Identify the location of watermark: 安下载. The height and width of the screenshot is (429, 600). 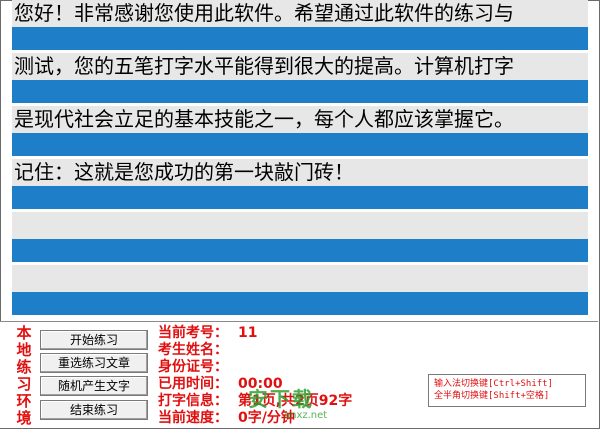
(281, 399).